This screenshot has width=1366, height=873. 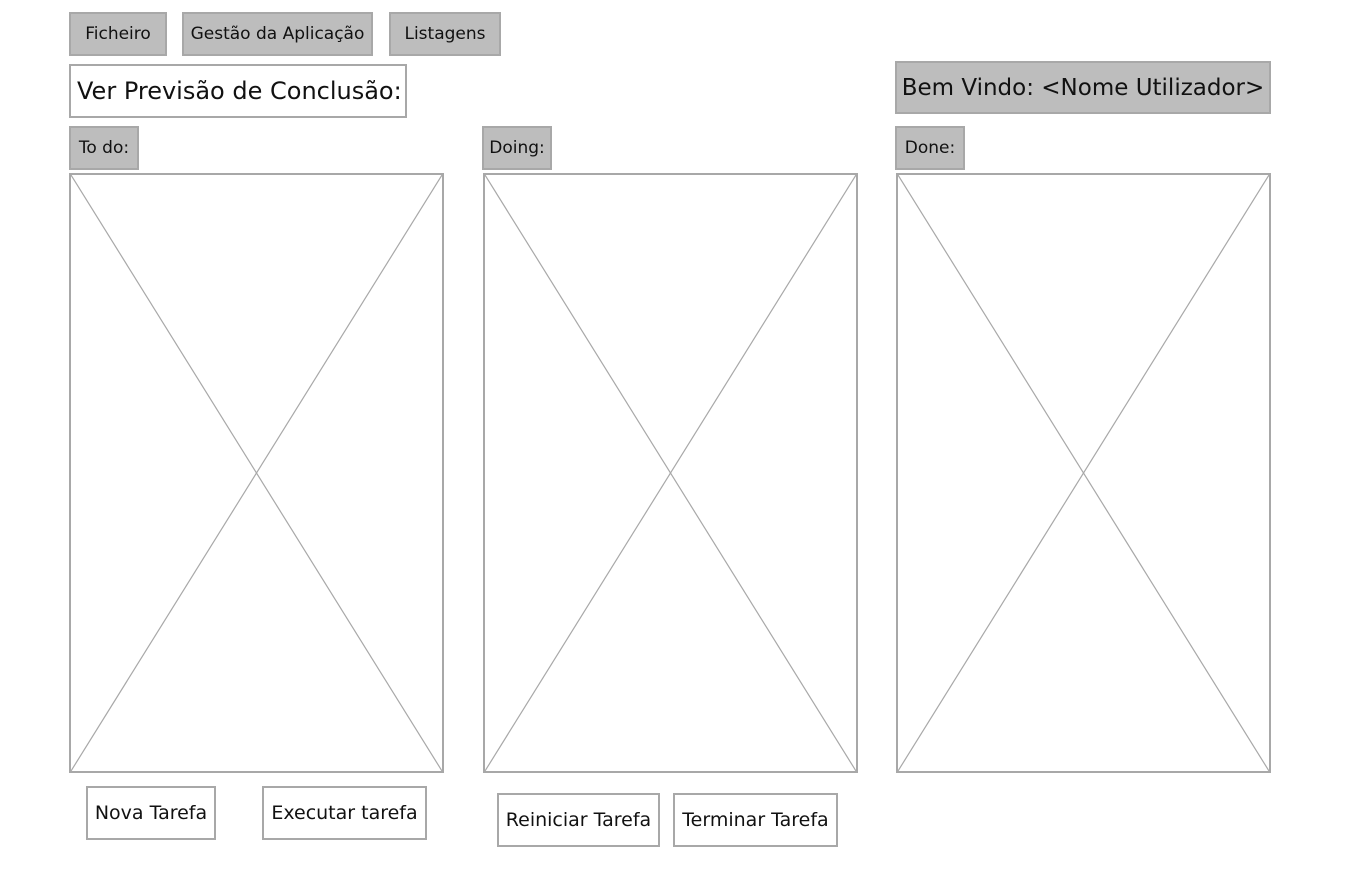 I want to click on menu-listagens-button: Listagens, so click(x=445, y=34).